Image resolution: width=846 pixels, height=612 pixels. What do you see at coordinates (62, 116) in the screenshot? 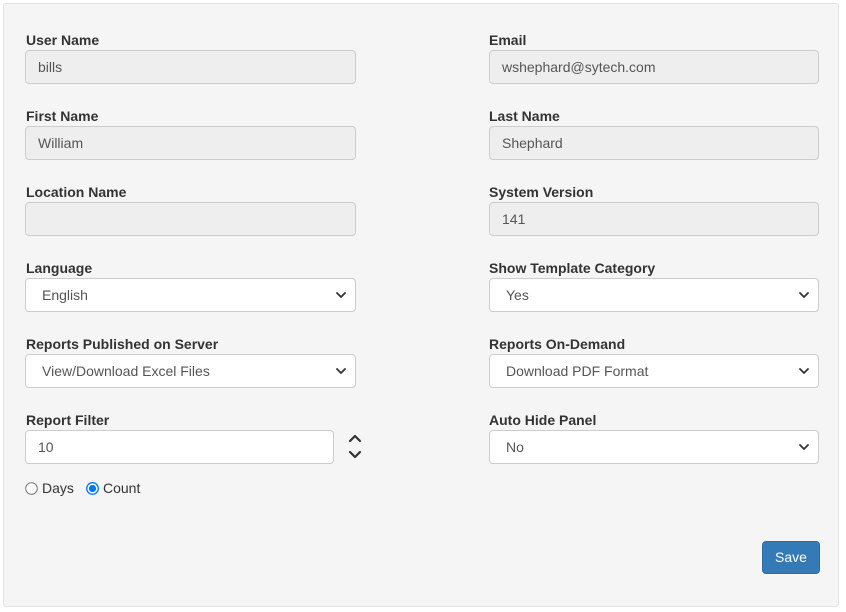
I see `first-name-label: First Name` at bounding box center [62, 116].